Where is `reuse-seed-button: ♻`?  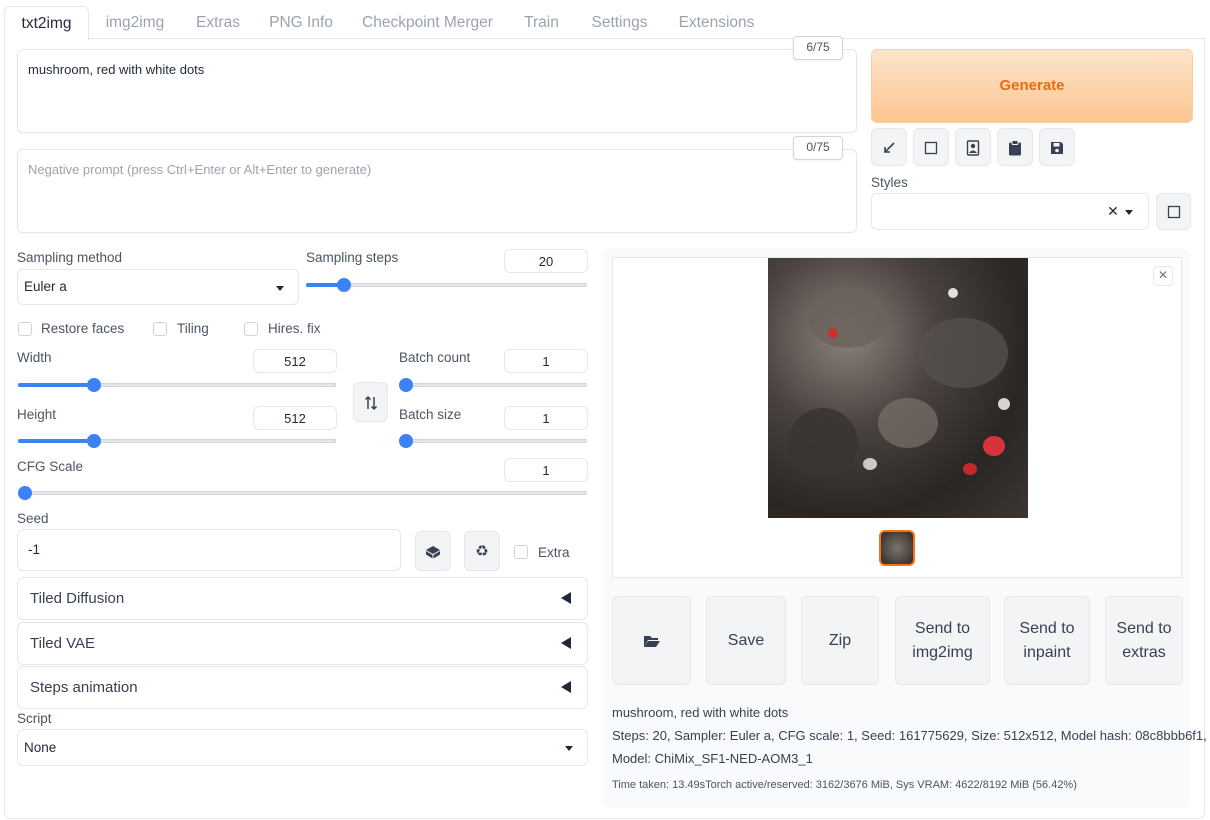
reuse-seed-button: ♻ is located at coordinates (482, 551).